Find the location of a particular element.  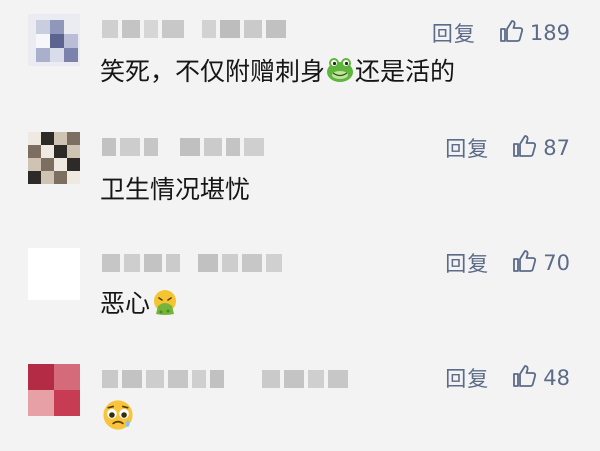

vomiting-face-emoji is located at coordinates (165, 302).